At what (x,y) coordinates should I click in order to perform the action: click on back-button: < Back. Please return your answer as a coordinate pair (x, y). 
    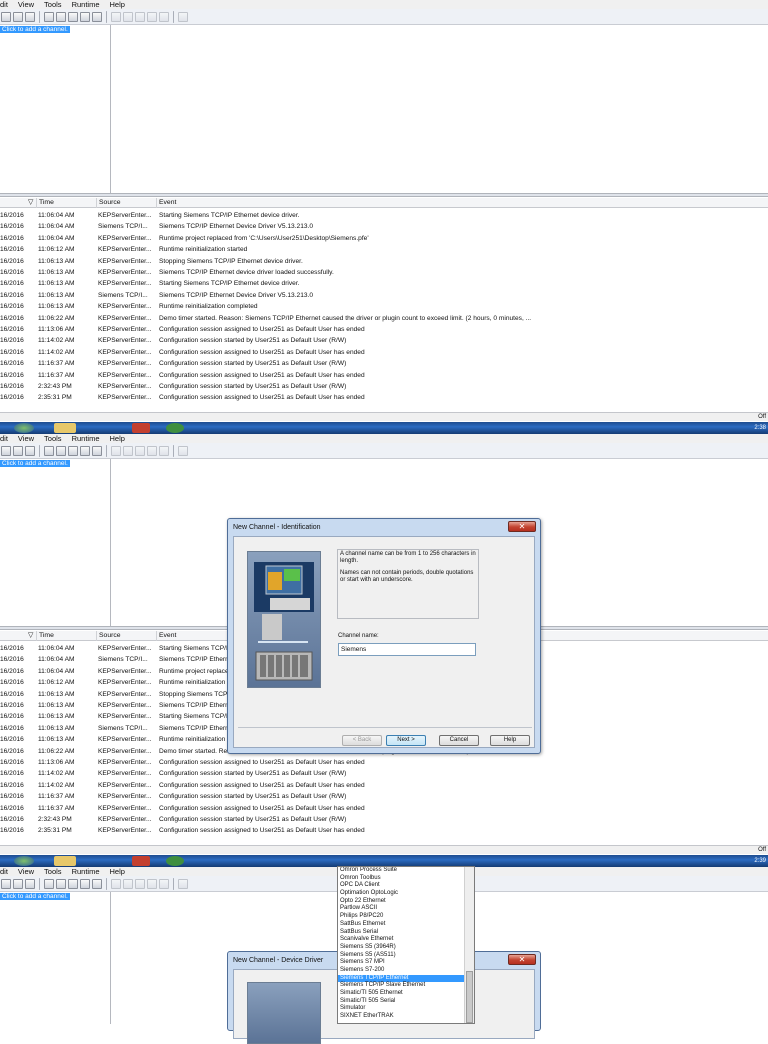
    Looking at the image, I should click on (362, 740).